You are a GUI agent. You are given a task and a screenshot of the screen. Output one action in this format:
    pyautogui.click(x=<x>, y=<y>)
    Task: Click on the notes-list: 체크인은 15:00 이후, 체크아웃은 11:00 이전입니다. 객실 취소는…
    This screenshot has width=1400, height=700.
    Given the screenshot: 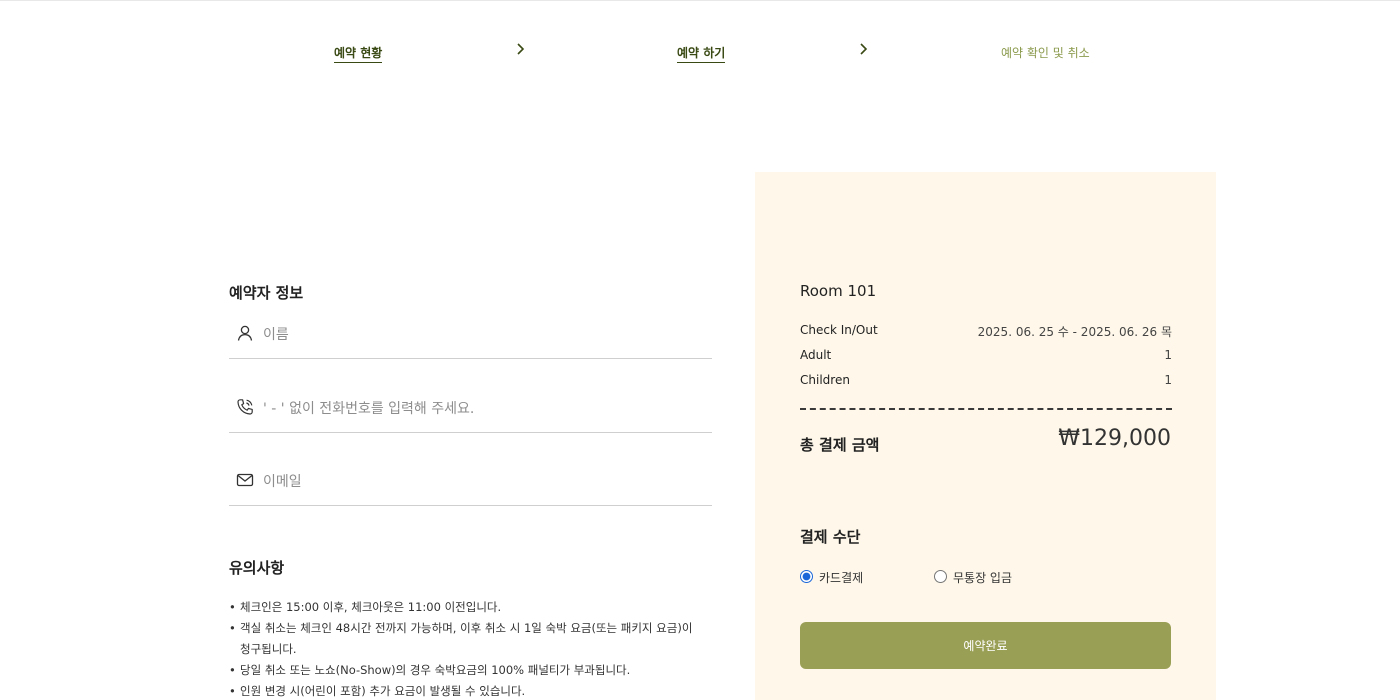 What is the action you would take?
    pyautogui.click(x=464, y=648)
    